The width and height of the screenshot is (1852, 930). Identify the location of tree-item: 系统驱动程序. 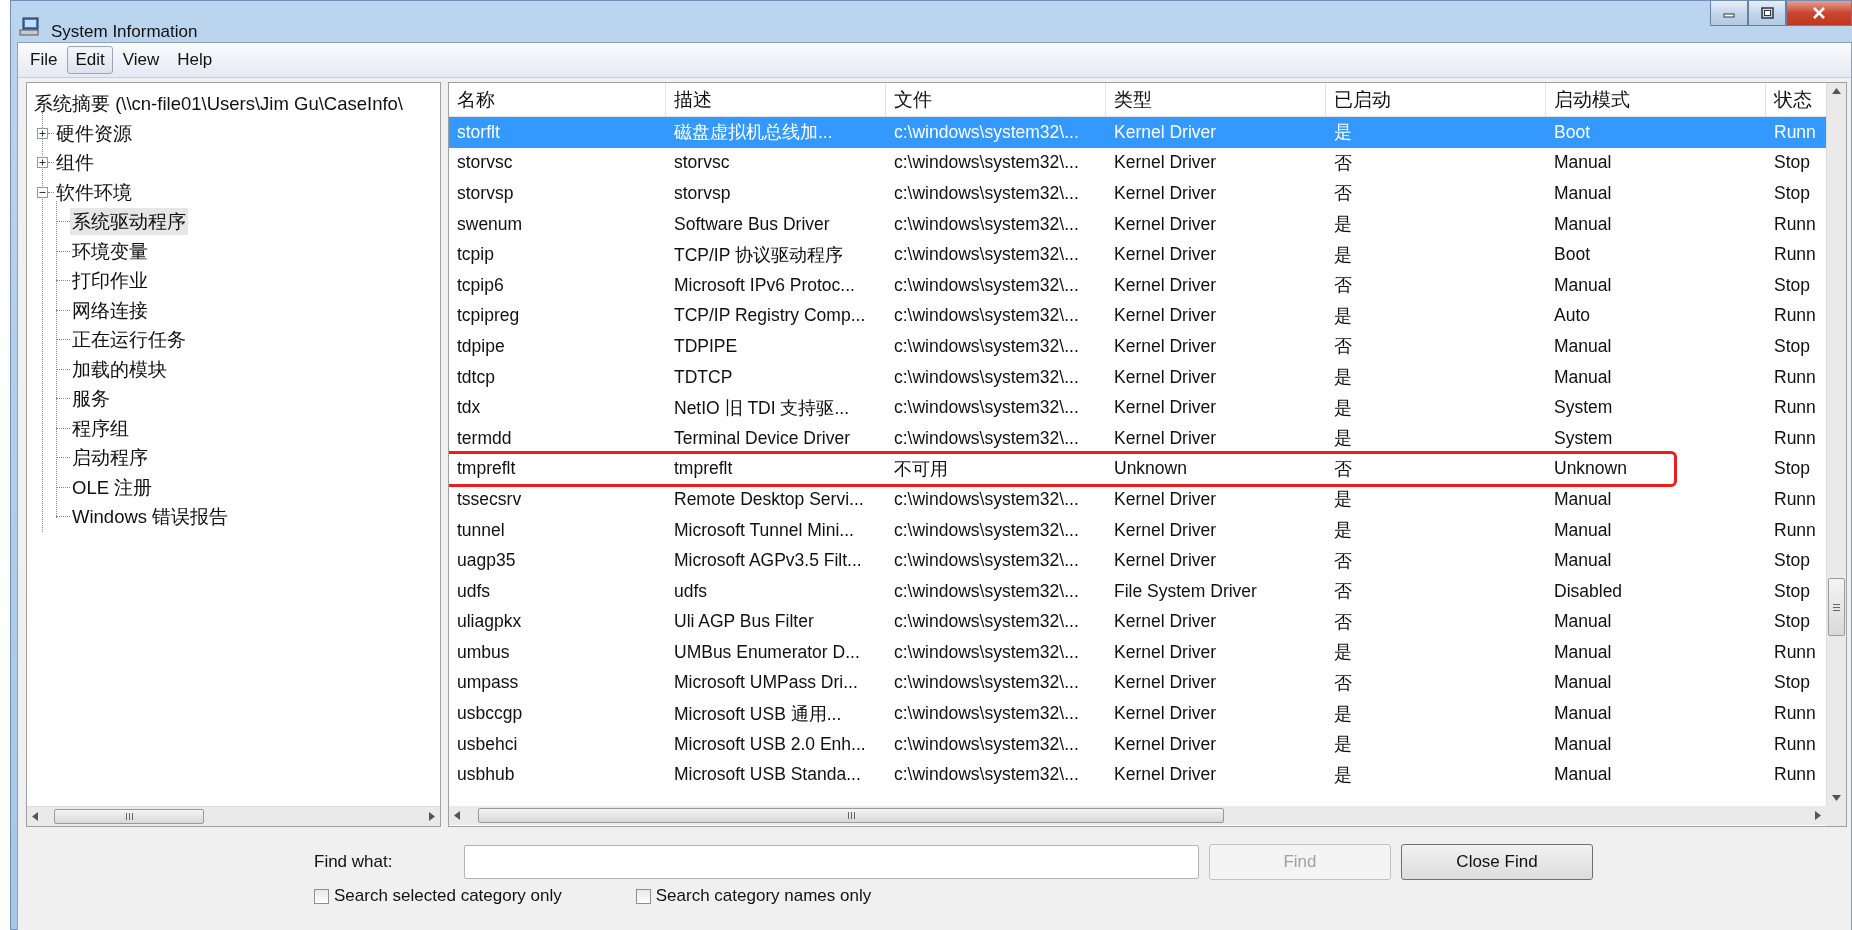
(129, 222).